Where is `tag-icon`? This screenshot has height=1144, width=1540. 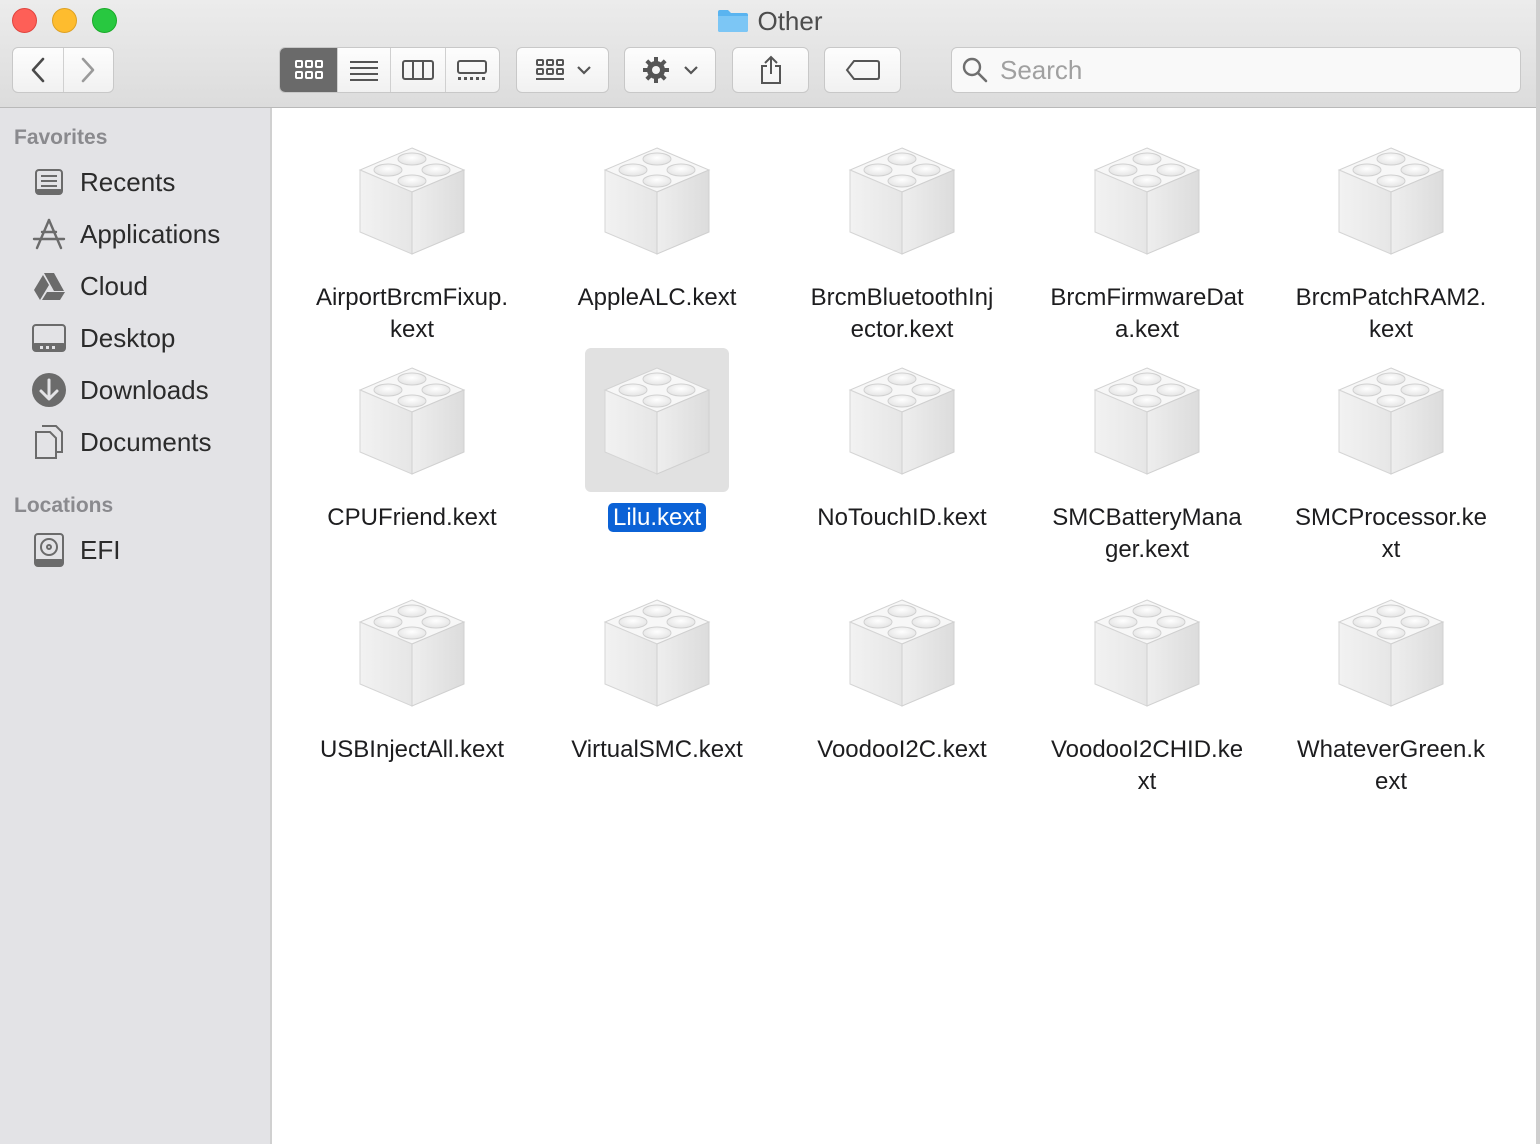 tag-icon is located at coordinates (862, 70).